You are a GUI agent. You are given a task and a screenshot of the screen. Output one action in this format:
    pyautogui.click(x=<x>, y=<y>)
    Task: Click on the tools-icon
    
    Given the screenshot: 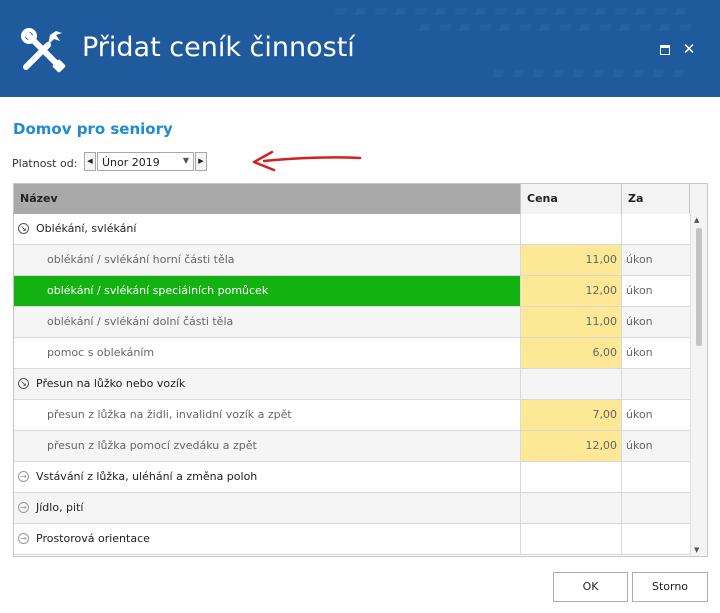 What is the action you would take?
    pyautogui.click(x=43, y=50)
    